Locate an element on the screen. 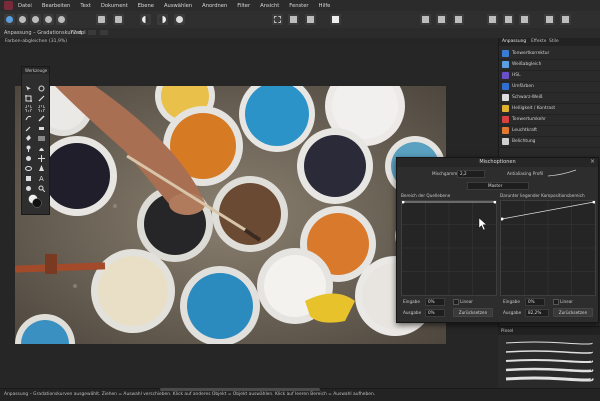 This screenshot has height=401, width=600. left-linear-label: Linear is located at coordinates (467, 301).